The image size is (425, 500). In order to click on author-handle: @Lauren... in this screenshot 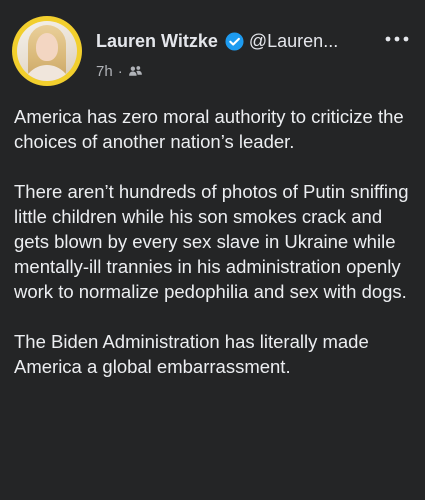, I will do `click(293, 41)`.